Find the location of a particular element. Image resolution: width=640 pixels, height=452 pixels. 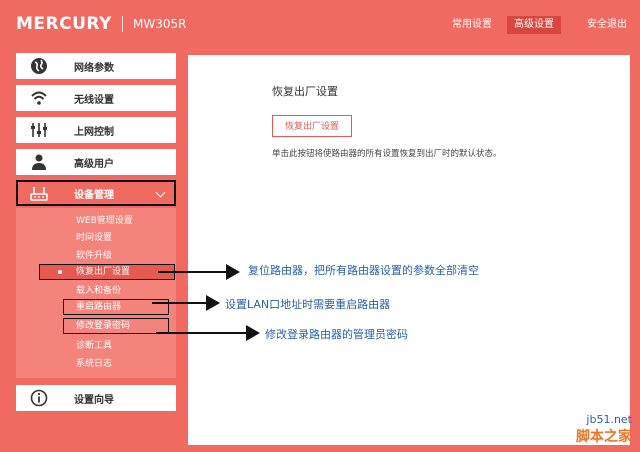

nav-logout: 安全退出 is located at coordinates (607, 25).